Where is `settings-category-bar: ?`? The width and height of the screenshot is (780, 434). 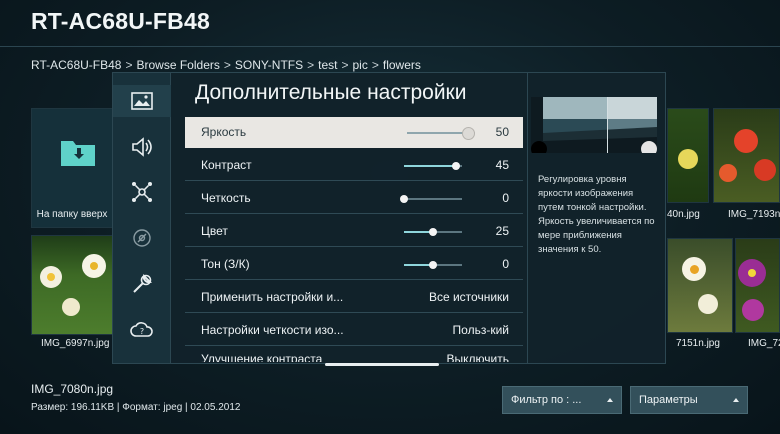 settings-category-bar: ? is located at coordinates (142, 218).